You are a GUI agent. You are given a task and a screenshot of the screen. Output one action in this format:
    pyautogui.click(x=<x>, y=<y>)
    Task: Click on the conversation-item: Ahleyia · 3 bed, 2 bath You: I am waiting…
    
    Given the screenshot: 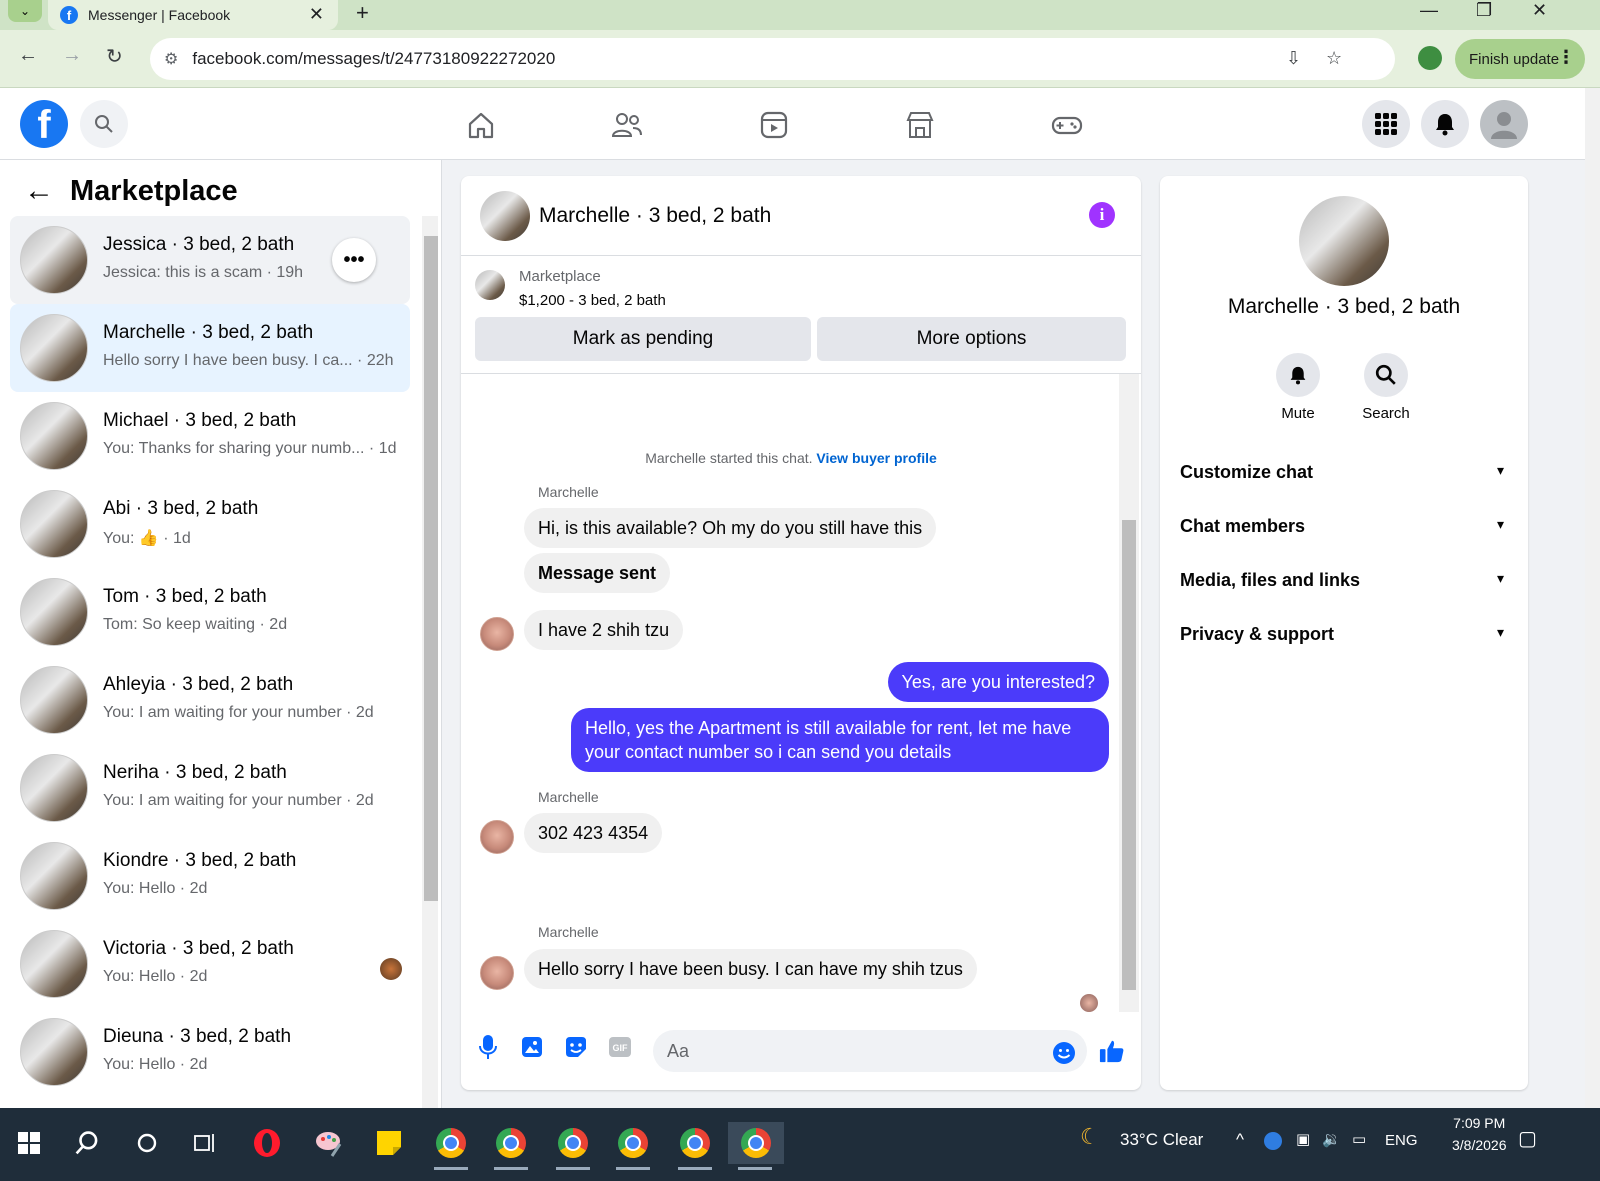 What is the action you would take?
    pyautogui.click(x=210, y=700)
    